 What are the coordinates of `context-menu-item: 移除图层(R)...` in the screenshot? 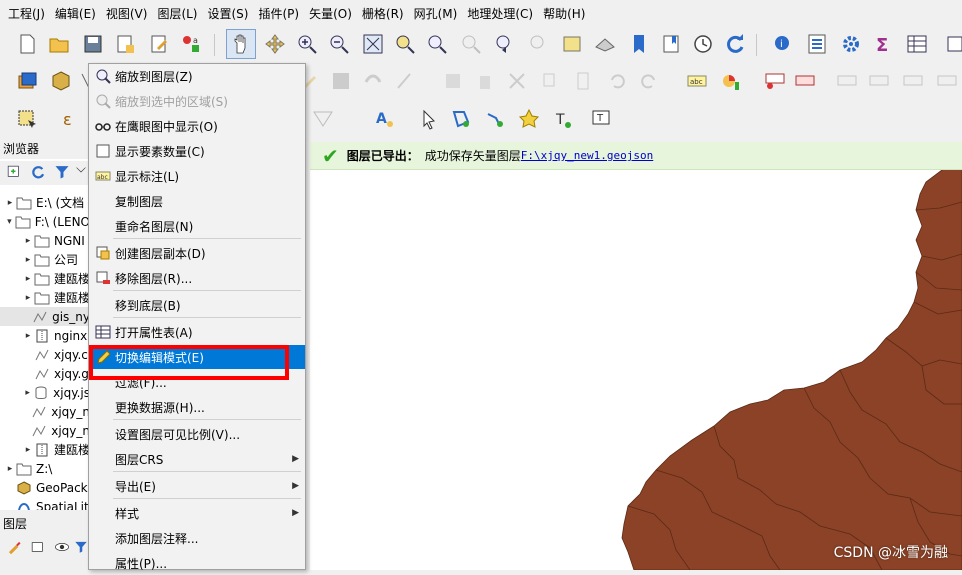 It's located at (197, 278).